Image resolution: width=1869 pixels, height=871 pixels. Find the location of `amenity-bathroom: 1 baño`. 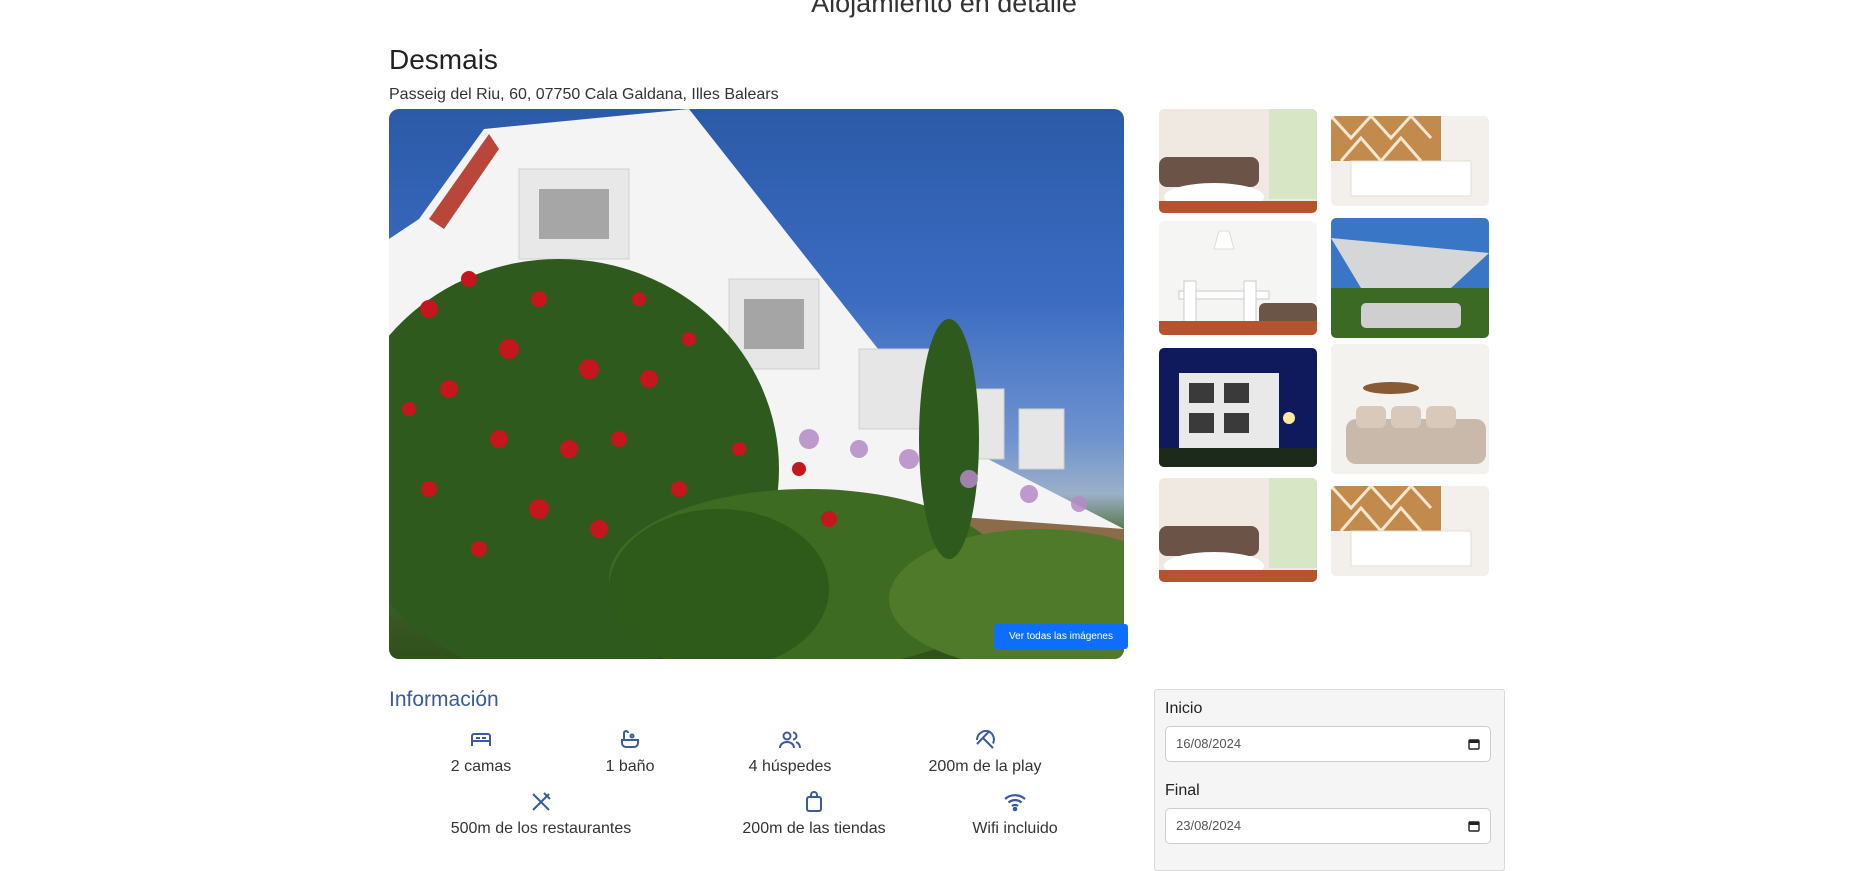

amenity-bathroom: 1 baño is located at coordinates (630, 752).